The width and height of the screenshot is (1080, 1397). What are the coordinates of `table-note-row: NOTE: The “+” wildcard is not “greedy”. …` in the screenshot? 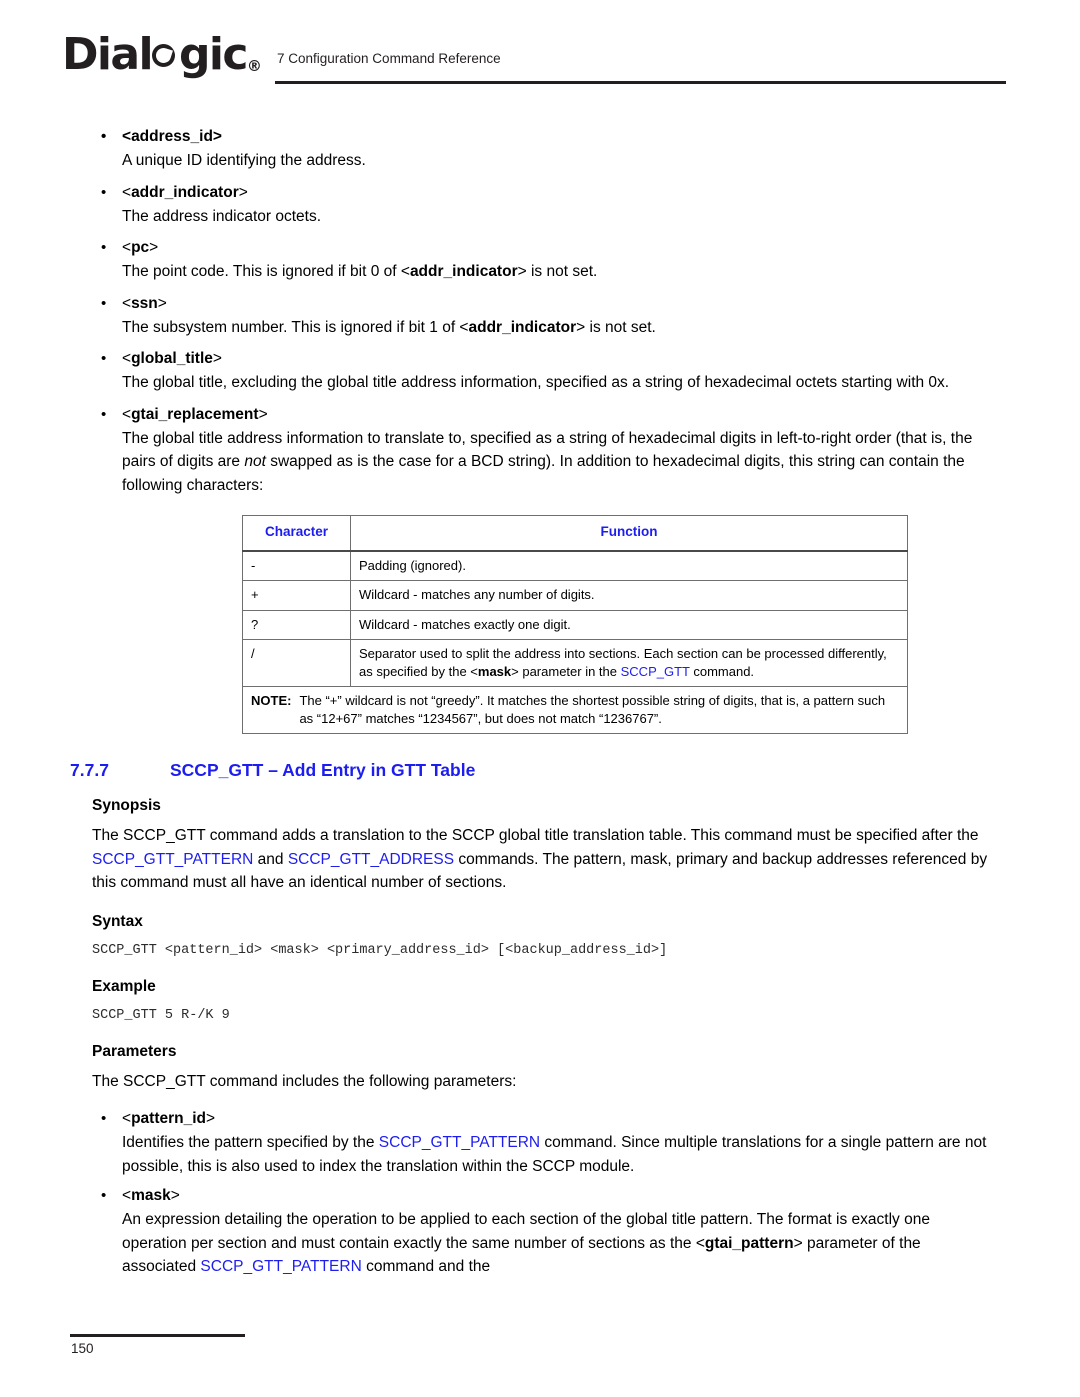 It's located at (575, 710).